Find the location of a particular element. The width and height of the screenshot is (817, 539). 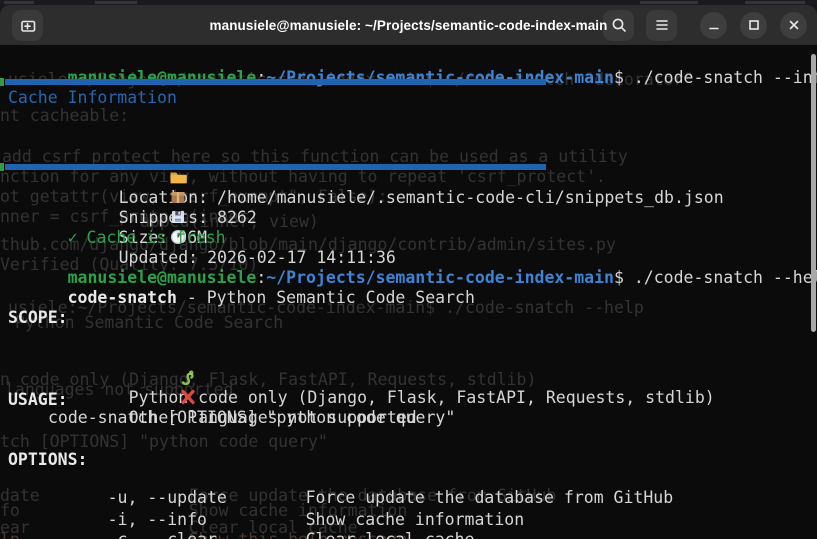

scrollbar-thumb is located at coordinates (813, 193).